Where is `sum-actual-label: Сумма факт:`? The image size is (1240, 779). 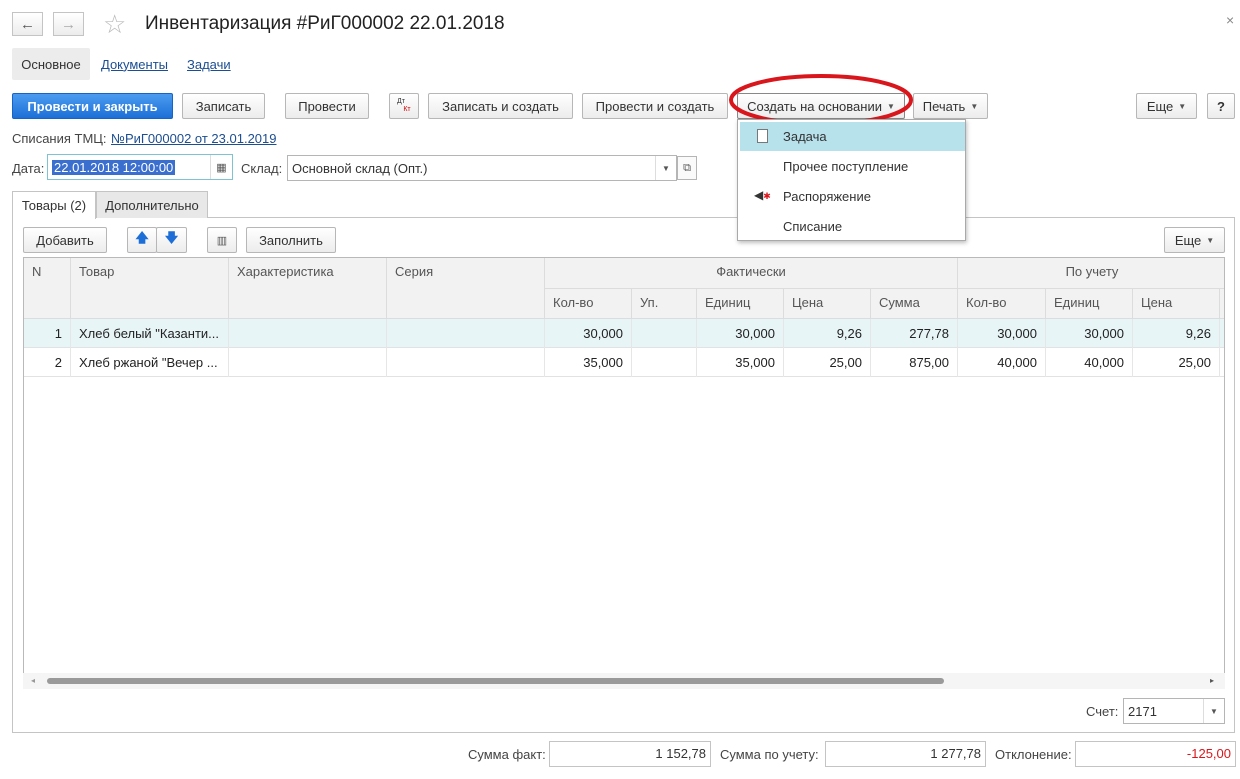 sum-actual-label: Сумма факт: is located at coordinates (507, 754).